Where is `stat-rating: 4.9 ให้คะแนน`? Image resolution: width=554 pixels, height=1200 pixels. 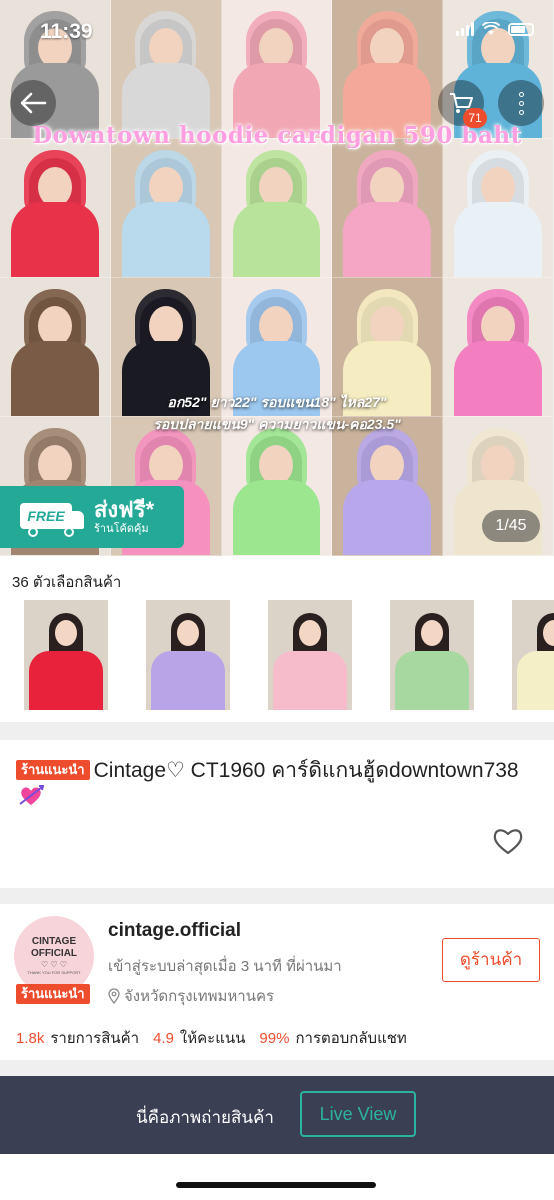
stat-rating: 4.9 ให้คะแนน is located at coordinates (199, 1038).